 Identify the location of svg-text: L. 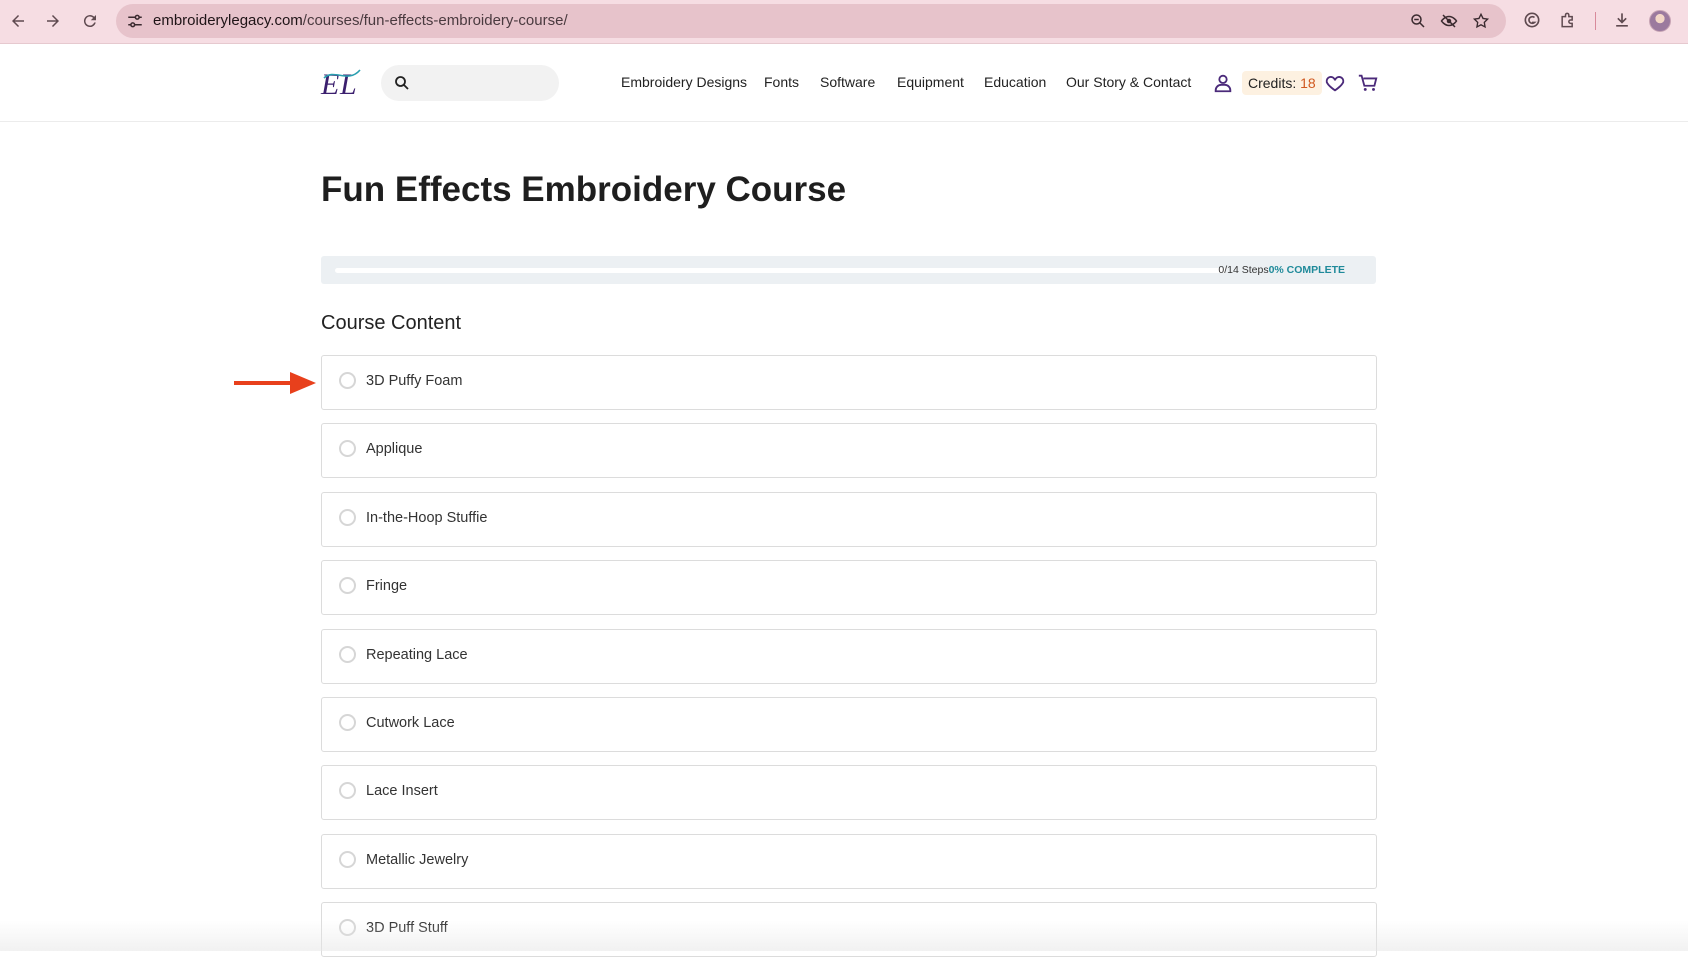
(348, 84).